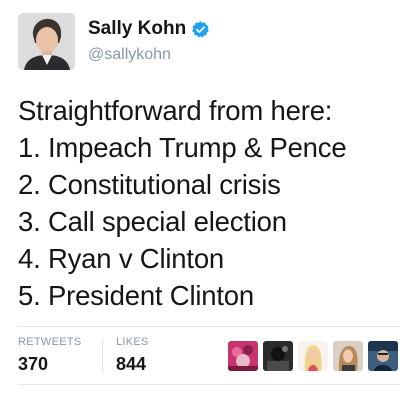 The image size is (400, 401). I want to click on verified-badge-icon, so click(200, 29).